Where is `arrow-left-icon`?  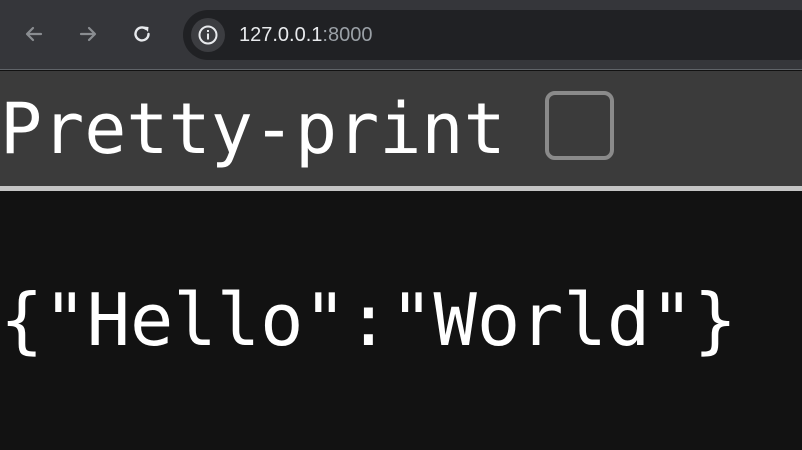
arrow-left-icon is located at coordinates (34, 34).